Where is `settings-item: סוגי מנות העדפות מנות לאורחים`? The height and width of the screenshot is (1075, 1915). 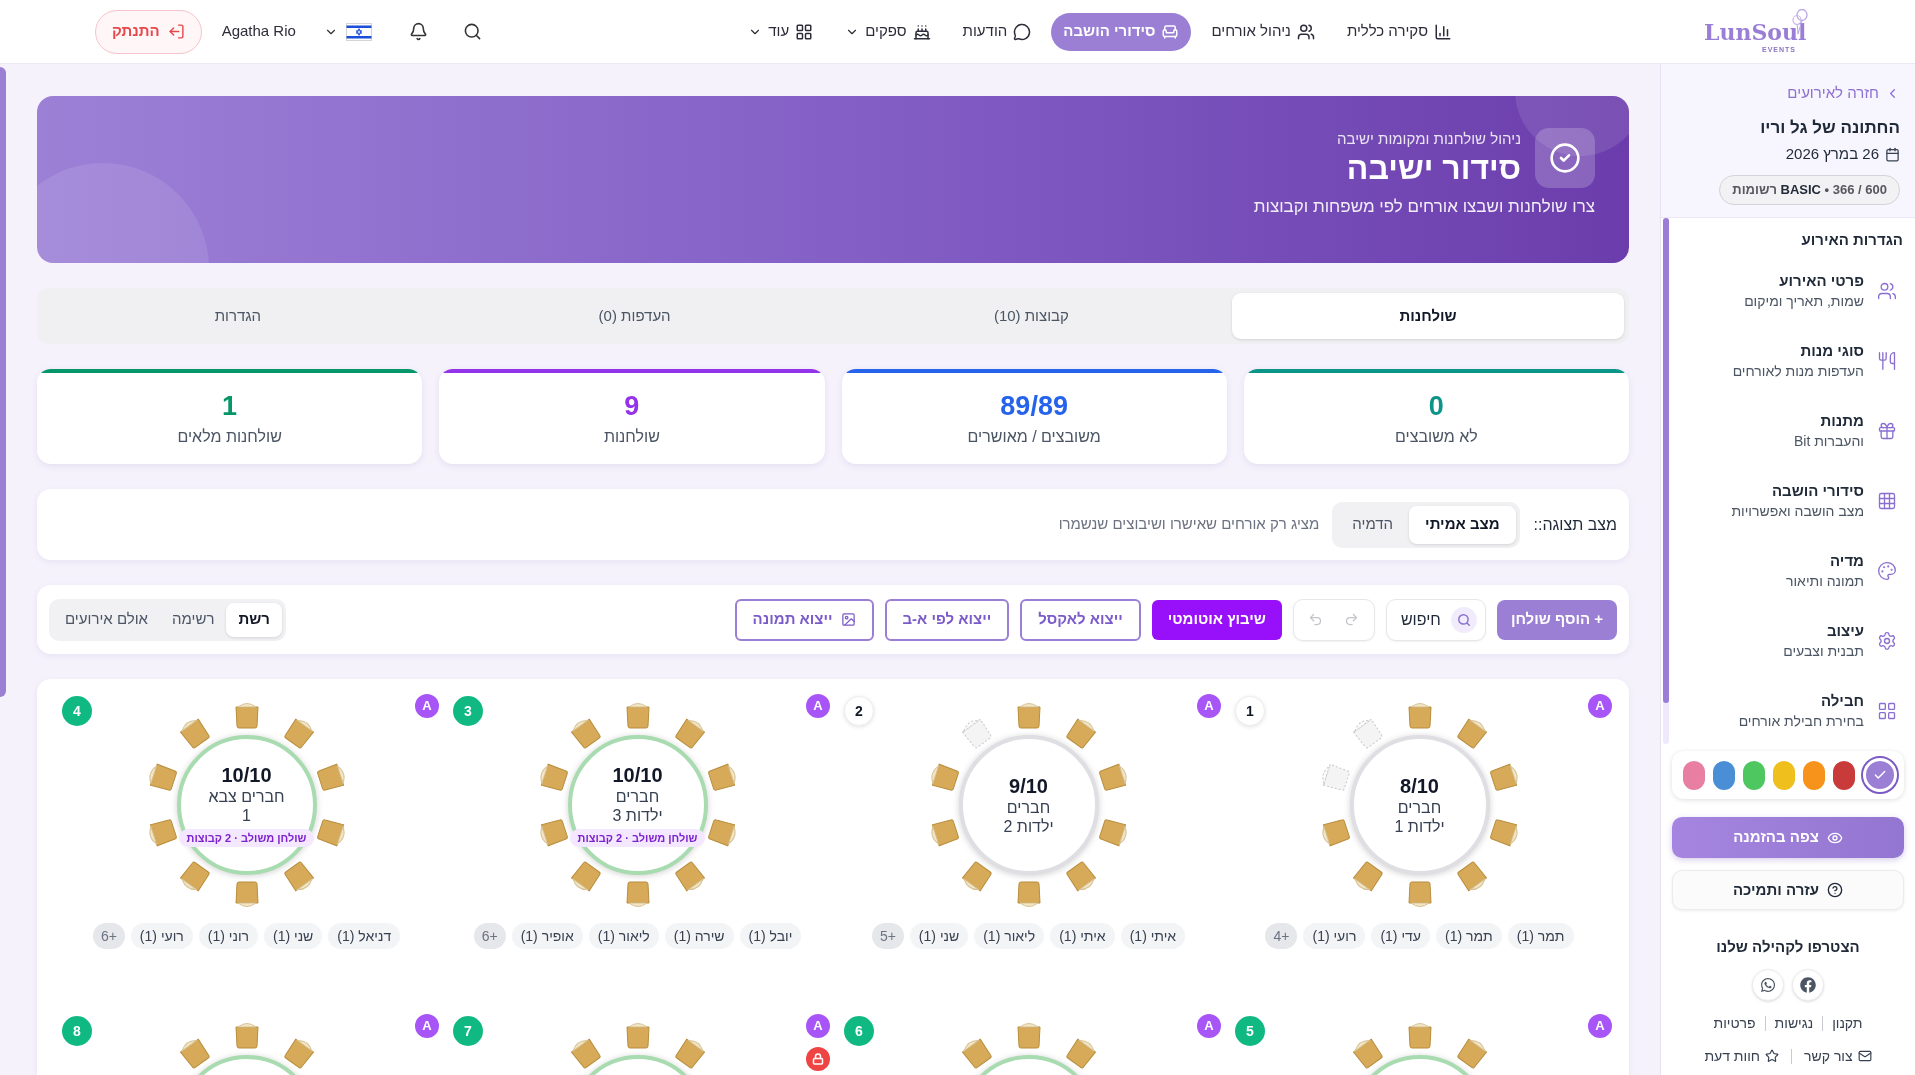
settings-item: סוגי מנות העדפות מנות לאורחים is located at coordinates (1790, 361).